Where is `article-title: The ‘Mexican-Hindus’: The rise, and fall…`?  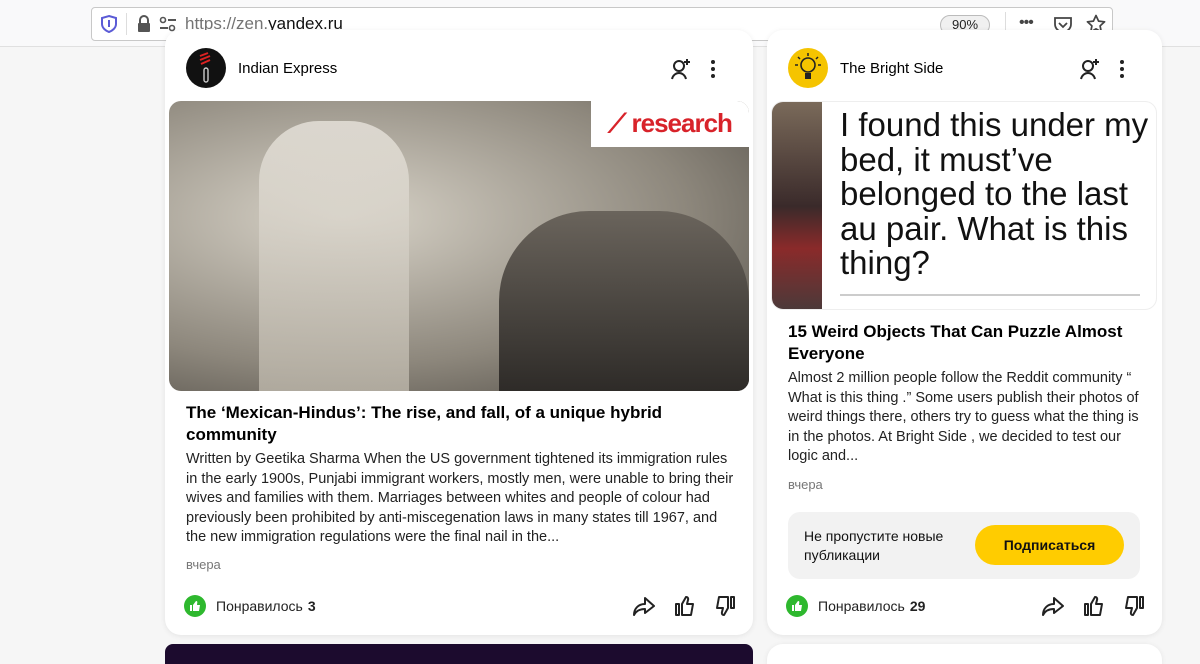
article-title: The ‘Mexican-Hindus’: The rise, and fall… is located at coordinates (456, 424).